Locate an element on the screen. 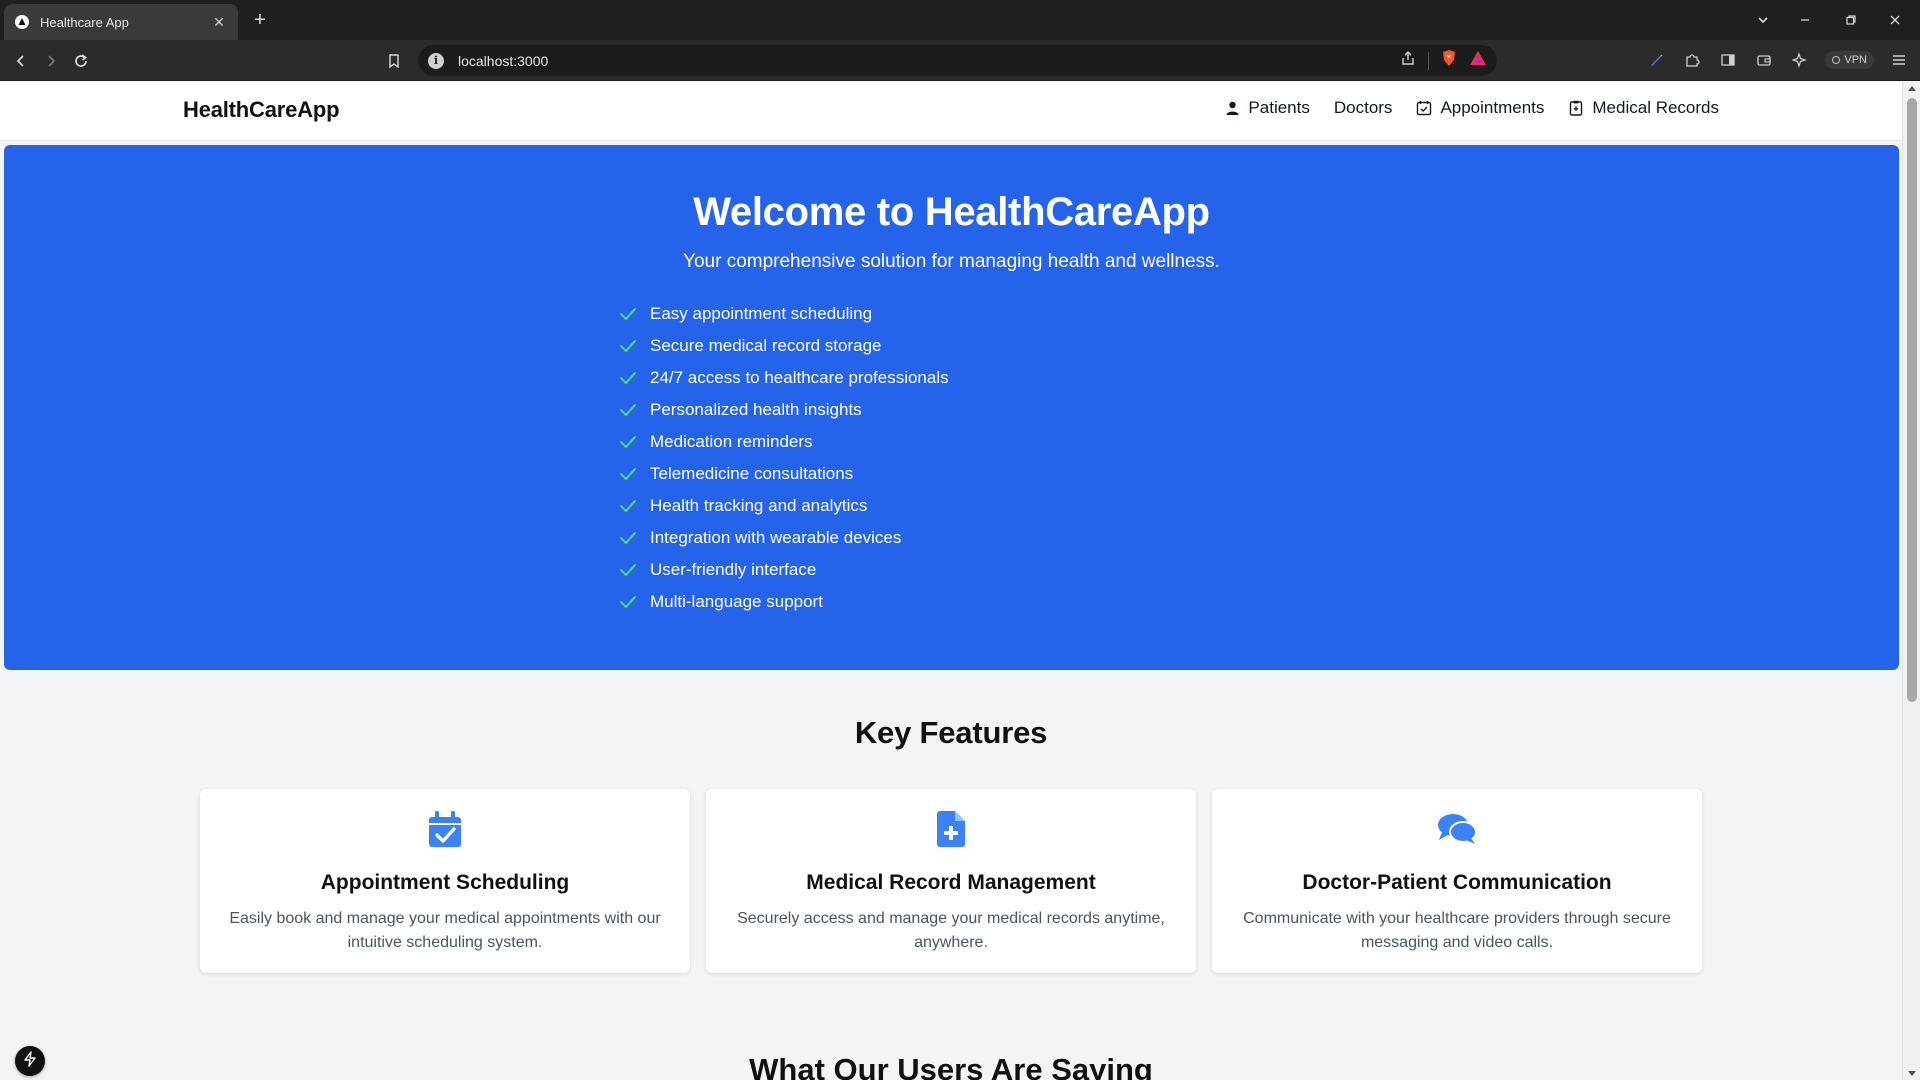 This screenshot has width=1920, height=1080. browser-tabbar: Healthcare App ✕ + is located at coordinates (960, 20).